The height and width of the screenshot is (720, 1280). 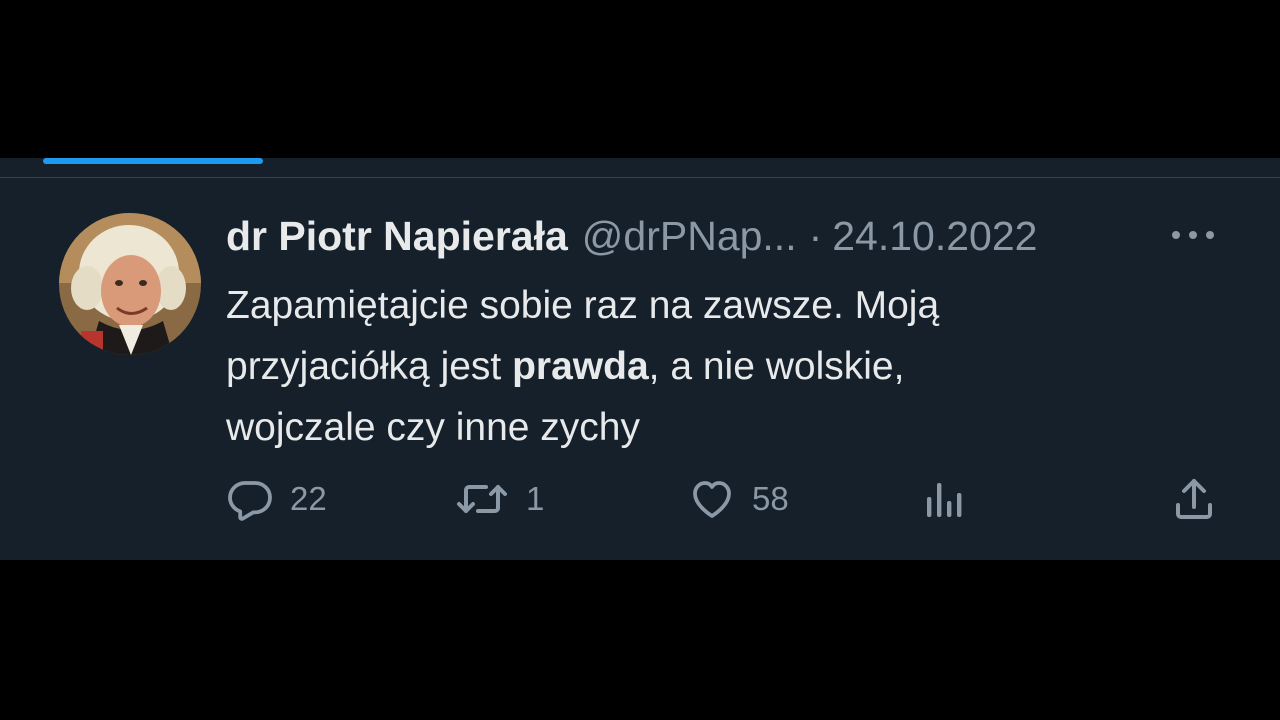 I want to click on views-button, so click(x=944, y=499).